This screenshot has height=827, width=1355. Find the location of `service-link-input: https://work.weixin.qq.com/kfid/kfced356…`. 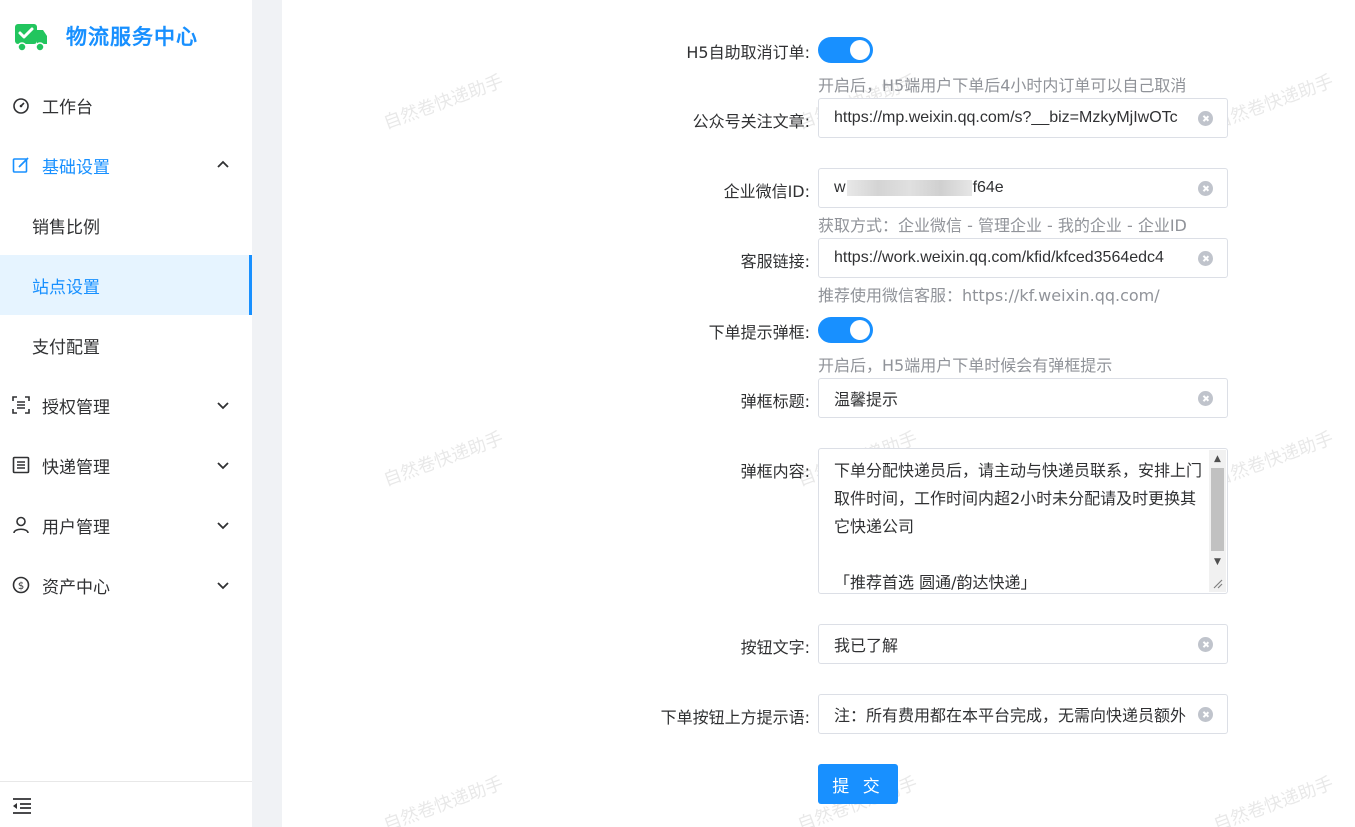

service-link-input: https://work.weixin.qq.com/kfid/kfced356… is located at coordinates (1023, 258).